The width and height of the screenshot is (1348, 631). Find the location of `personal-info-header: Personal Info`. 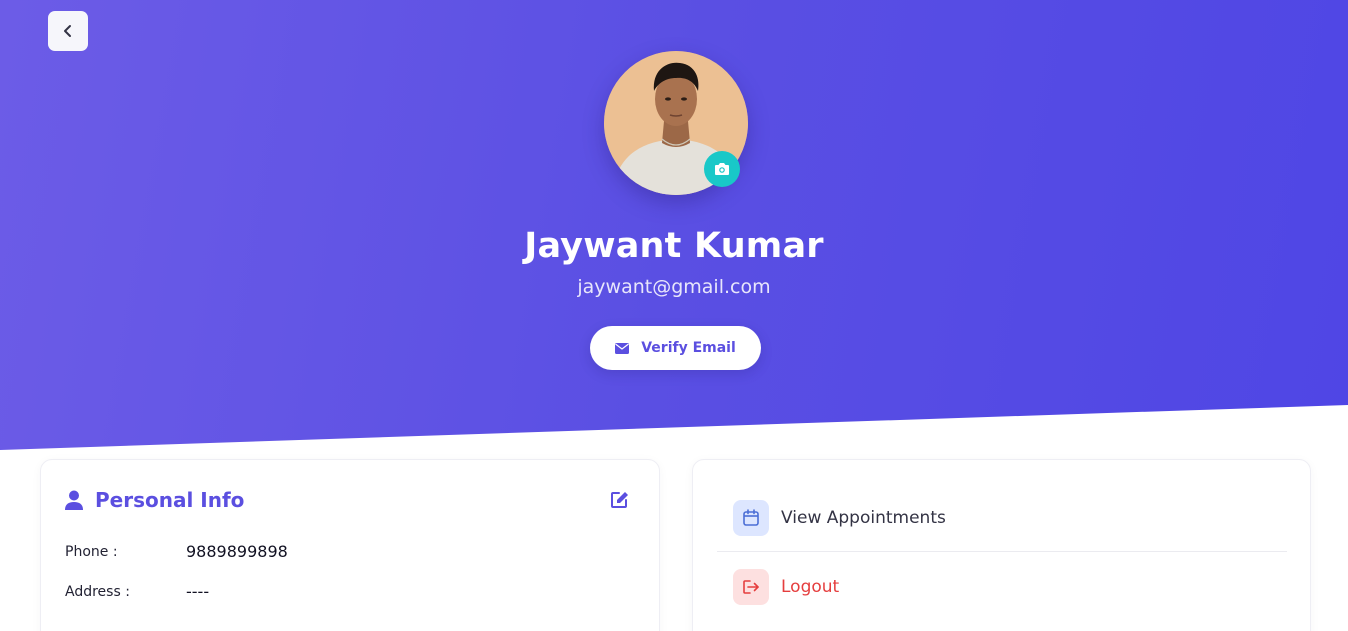

personal-info-header: Personal Info is located at coordinates (154, 500).